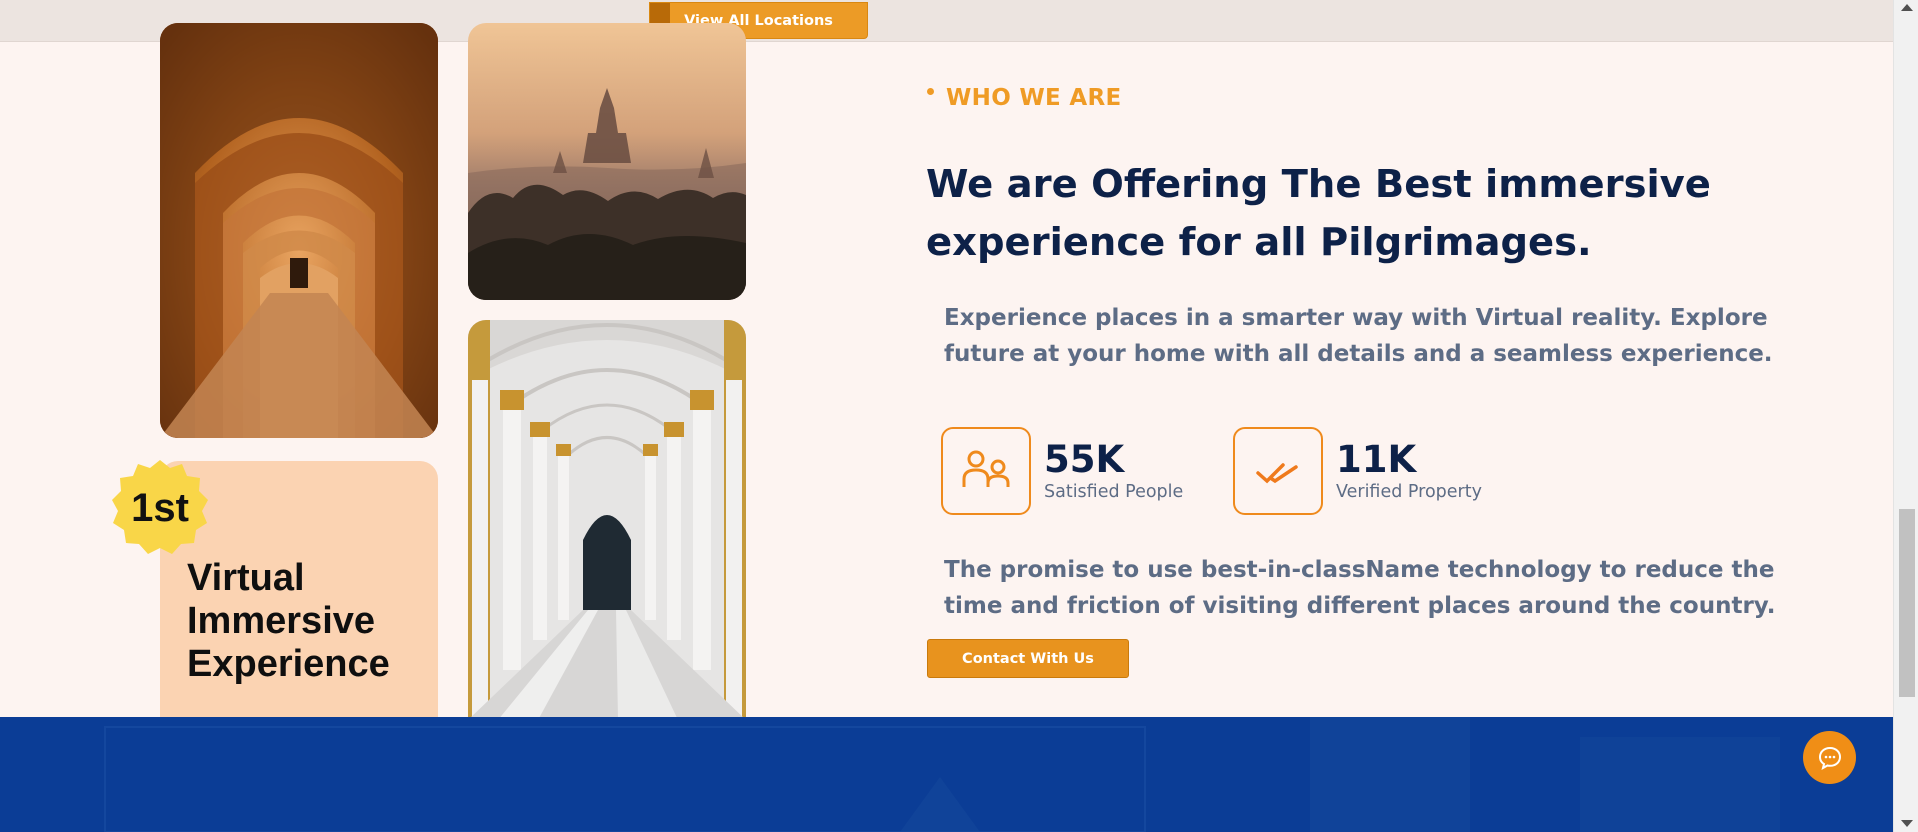  I want to click on stat-label: Satisfied People, so click(1114, 492).